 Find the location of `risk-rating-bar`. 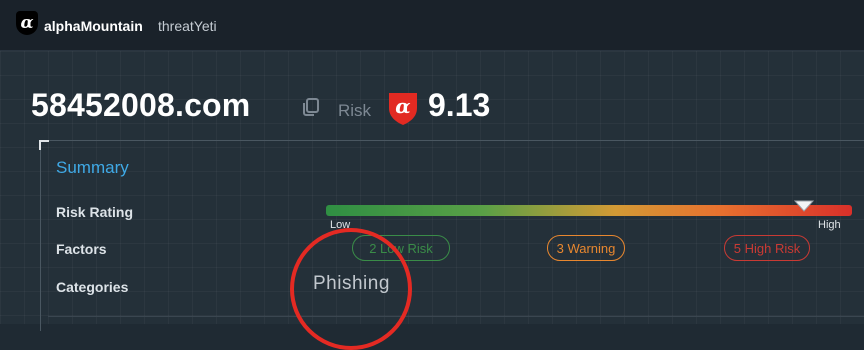

risk-rating-bar is located at coordinates (589, 210).